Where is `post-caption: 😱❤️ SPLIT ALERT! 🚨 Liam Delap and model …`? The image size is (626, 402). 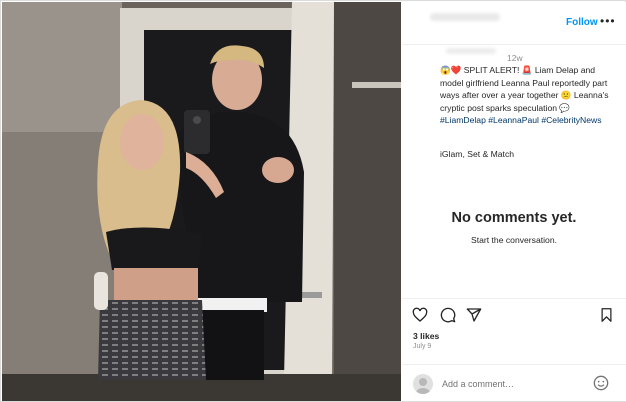 post-caption: 😱❤️ SPLIT ALERT! 🚨 Liam Delap and model … is located at coordinates (529, 95).